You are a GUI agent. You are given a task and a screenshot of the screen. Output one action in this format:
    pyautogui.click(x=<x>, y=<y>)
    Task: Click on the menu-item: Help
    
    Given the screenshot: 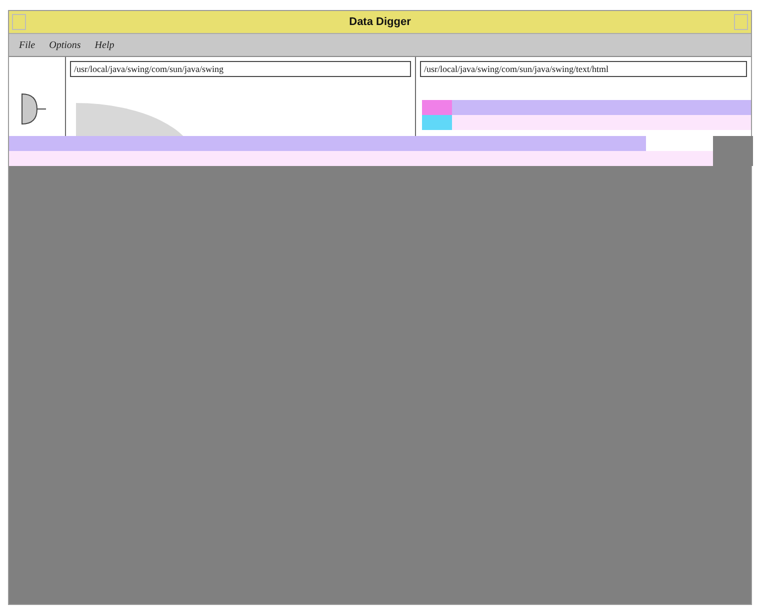 What is the action you would take?
    pyautogui.click(x=104, y=45)
    